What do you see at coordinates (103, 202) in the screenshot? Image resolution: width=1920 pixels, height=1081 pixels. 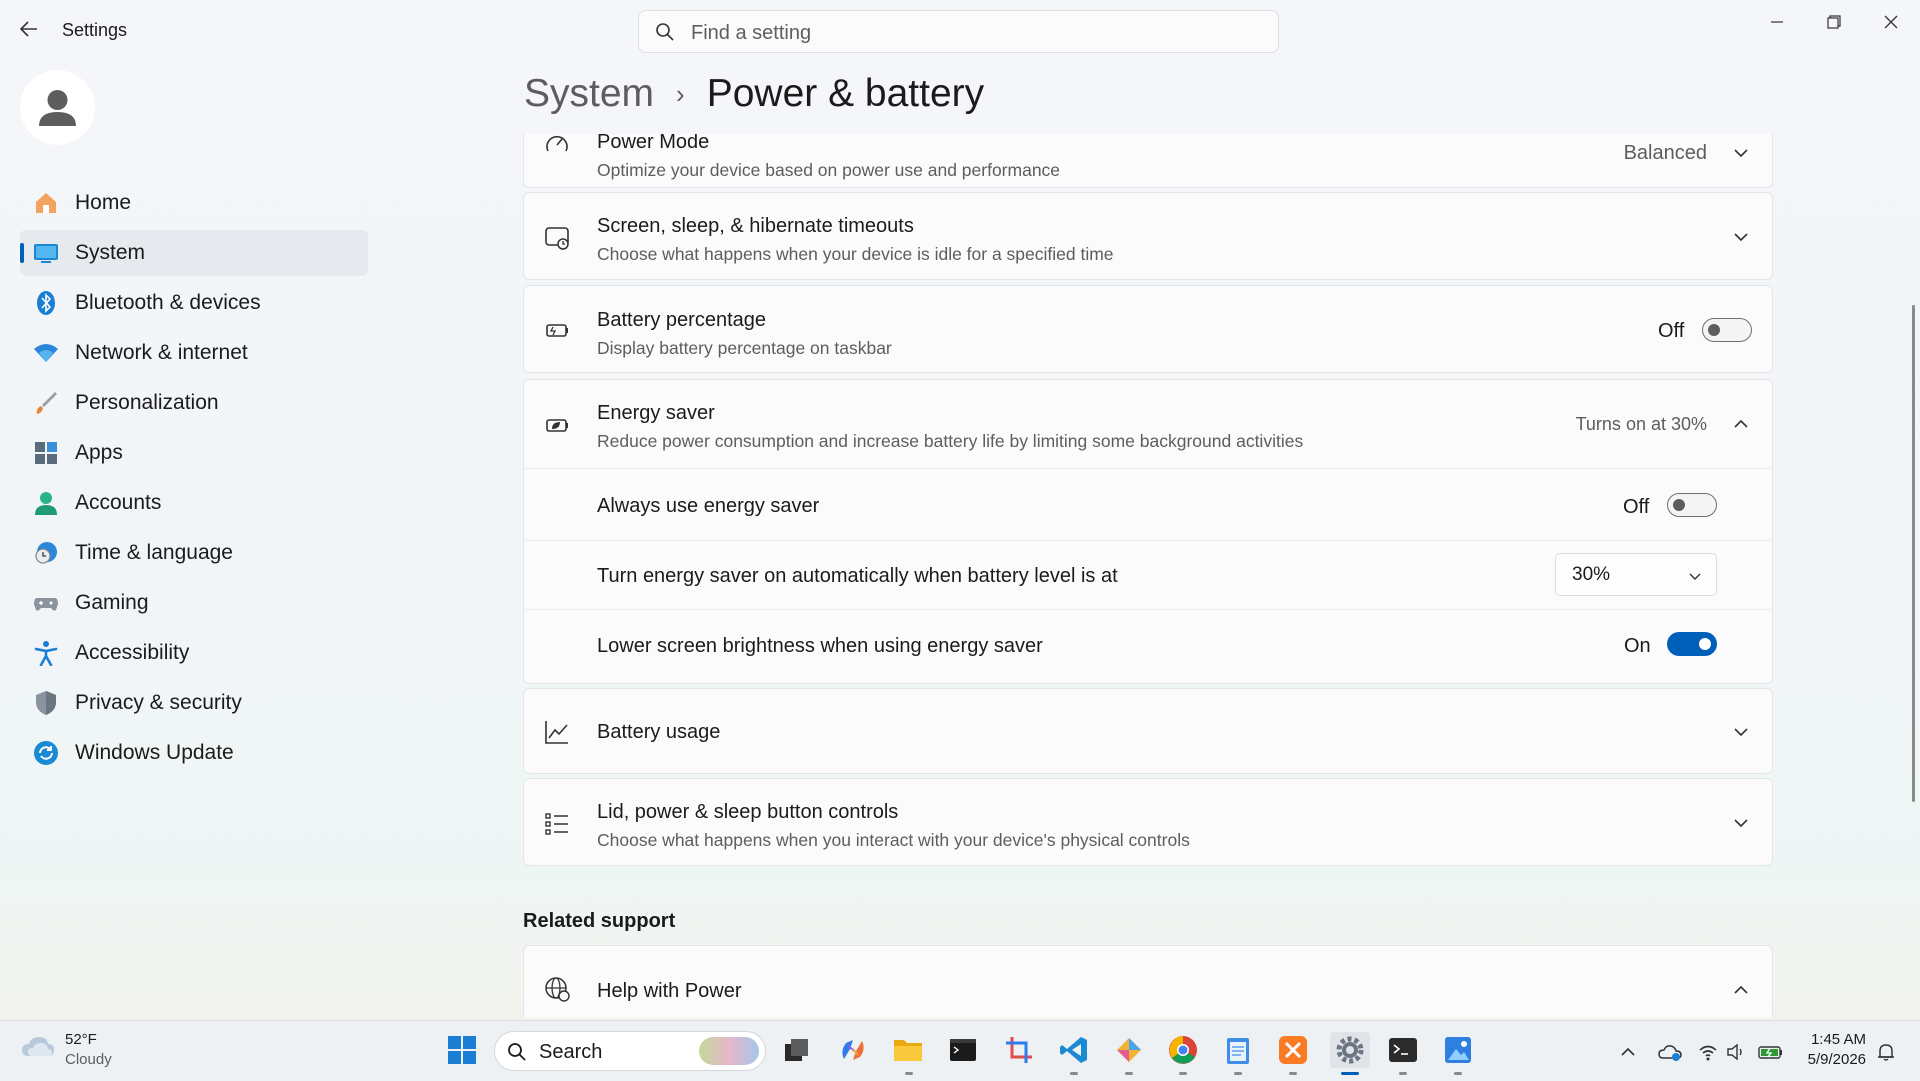 I see `sidebar-item-label: Home` at bounding box center [103, 202].